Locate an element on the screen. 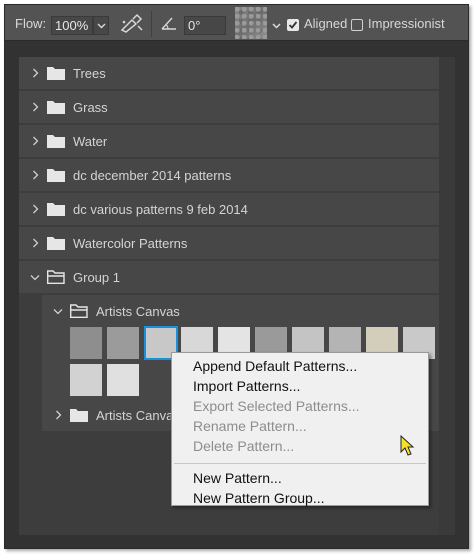 This screenshot has width=474, height=555. folder-row-watercolor: Watercolor Patterns is located at coordinates (229, 243).